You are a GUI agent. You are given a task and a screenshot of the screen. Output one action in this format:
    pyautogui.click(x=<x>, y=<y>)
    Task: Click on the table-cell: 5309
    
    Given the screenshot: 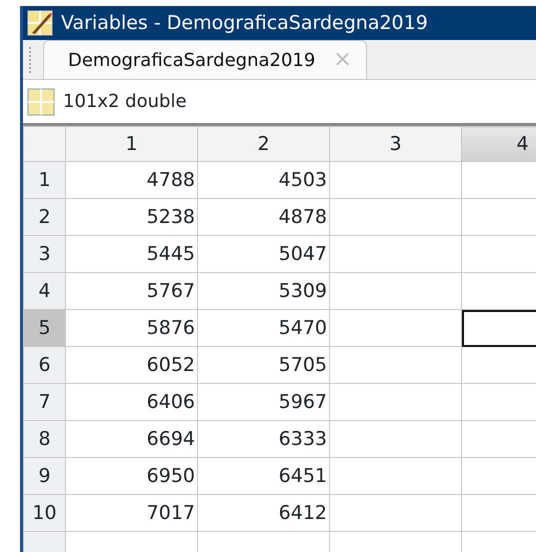 What is the action you would take?
    pyautogui.click(x=264, y=291)
    